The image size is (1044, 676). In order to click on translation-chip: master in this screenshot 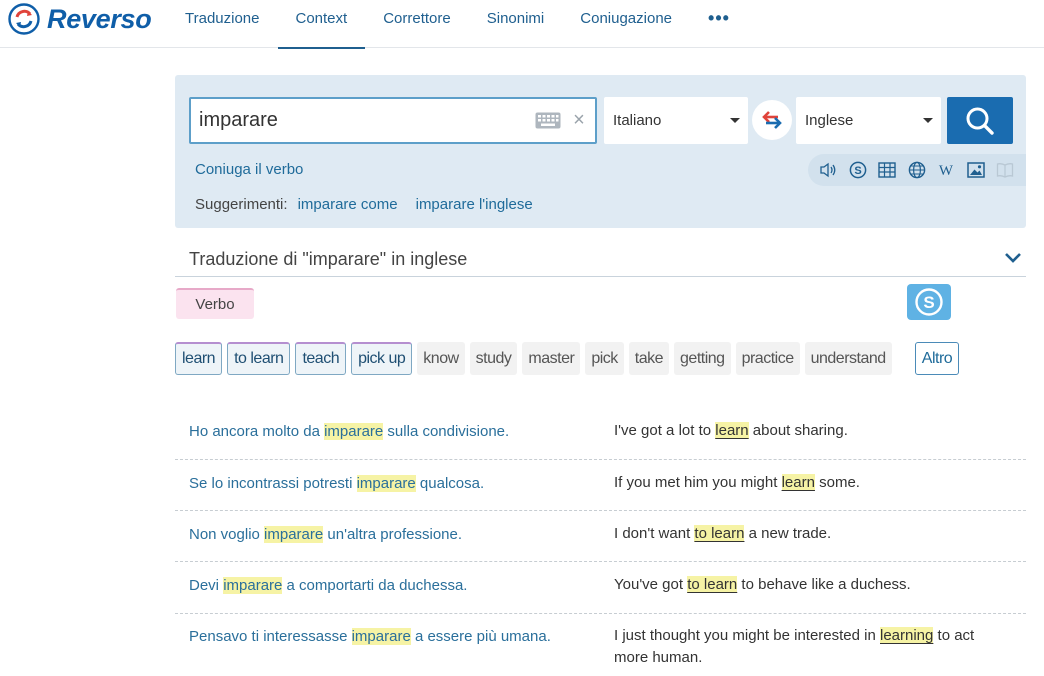, I will do `click(551, 358)`.